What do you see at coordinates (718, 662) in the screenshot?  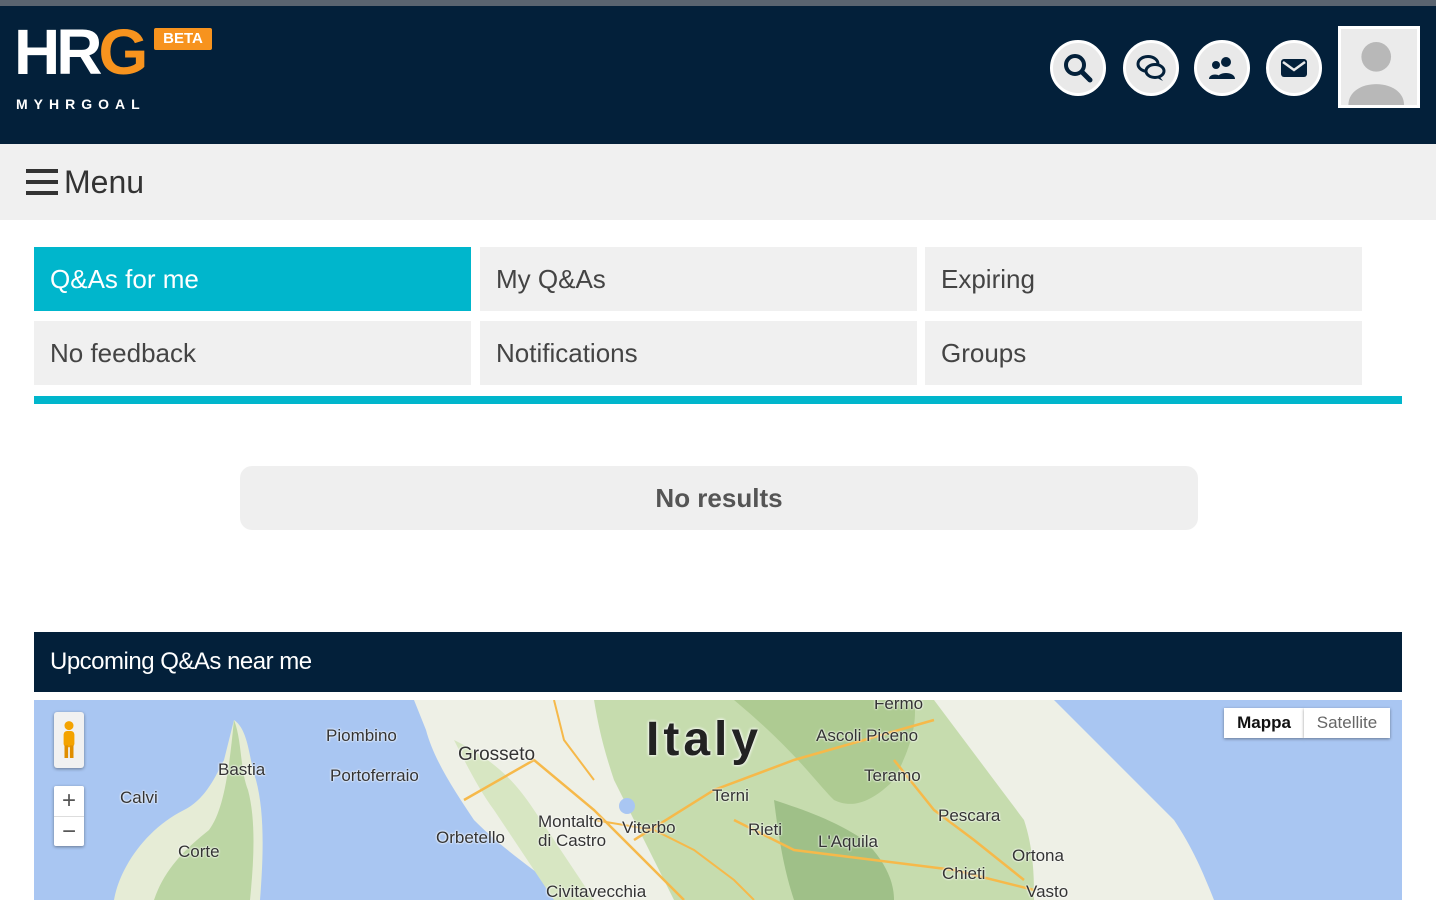 I see `upcoming-qas-panel-title: Upcoming Q&As near me` at bounding box center [718, 662].